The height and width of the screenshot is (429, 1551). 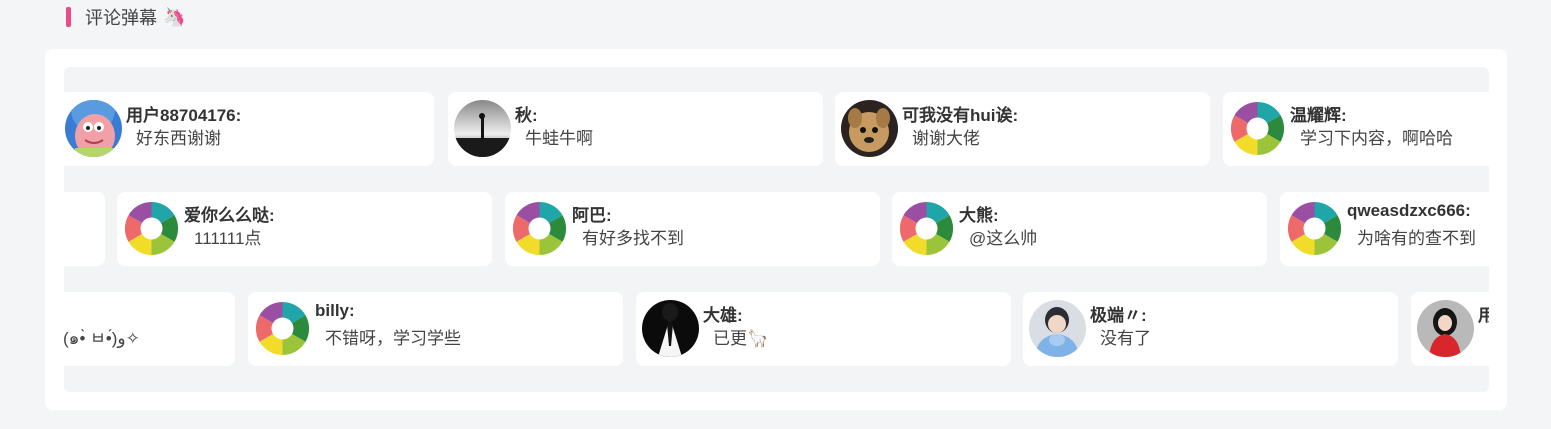 I want to click on danmu-item, so click(x=84, y=229).